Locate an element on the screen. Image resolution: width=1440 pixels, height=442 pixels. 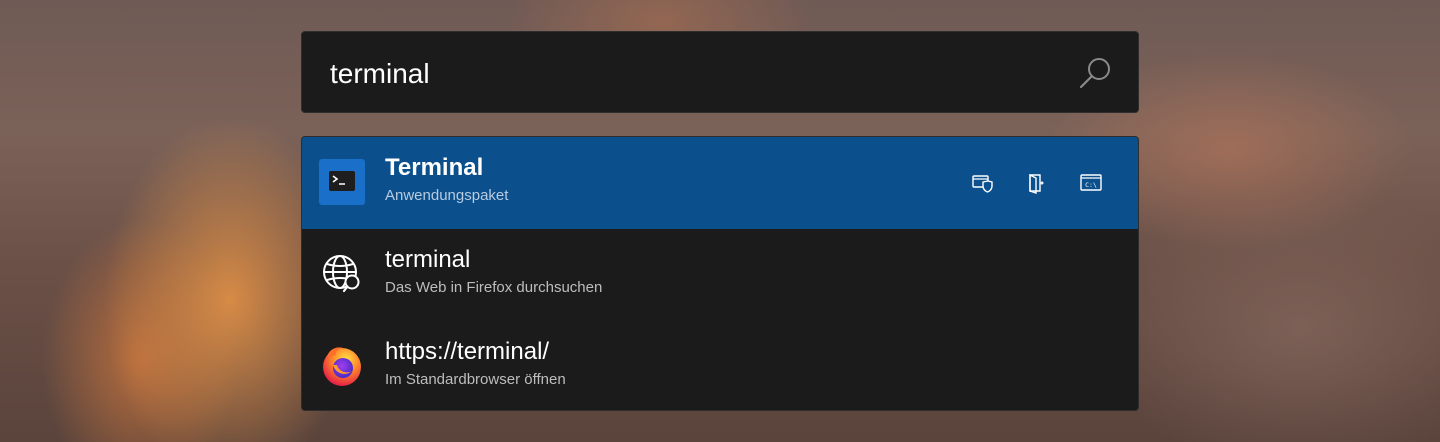
open-in-console-icon: C:\ is located at coordinates (1091, 182).